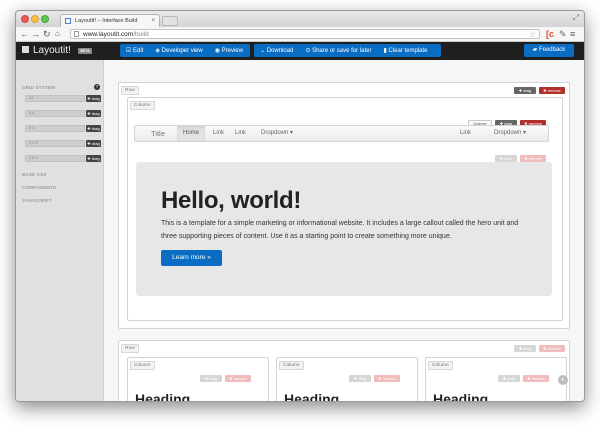 This screenshot has width=600, height=427. Describe the element at coordinates (55, 128) in the screenshot. I see `grid-input-8-4: 8 4` at that location.